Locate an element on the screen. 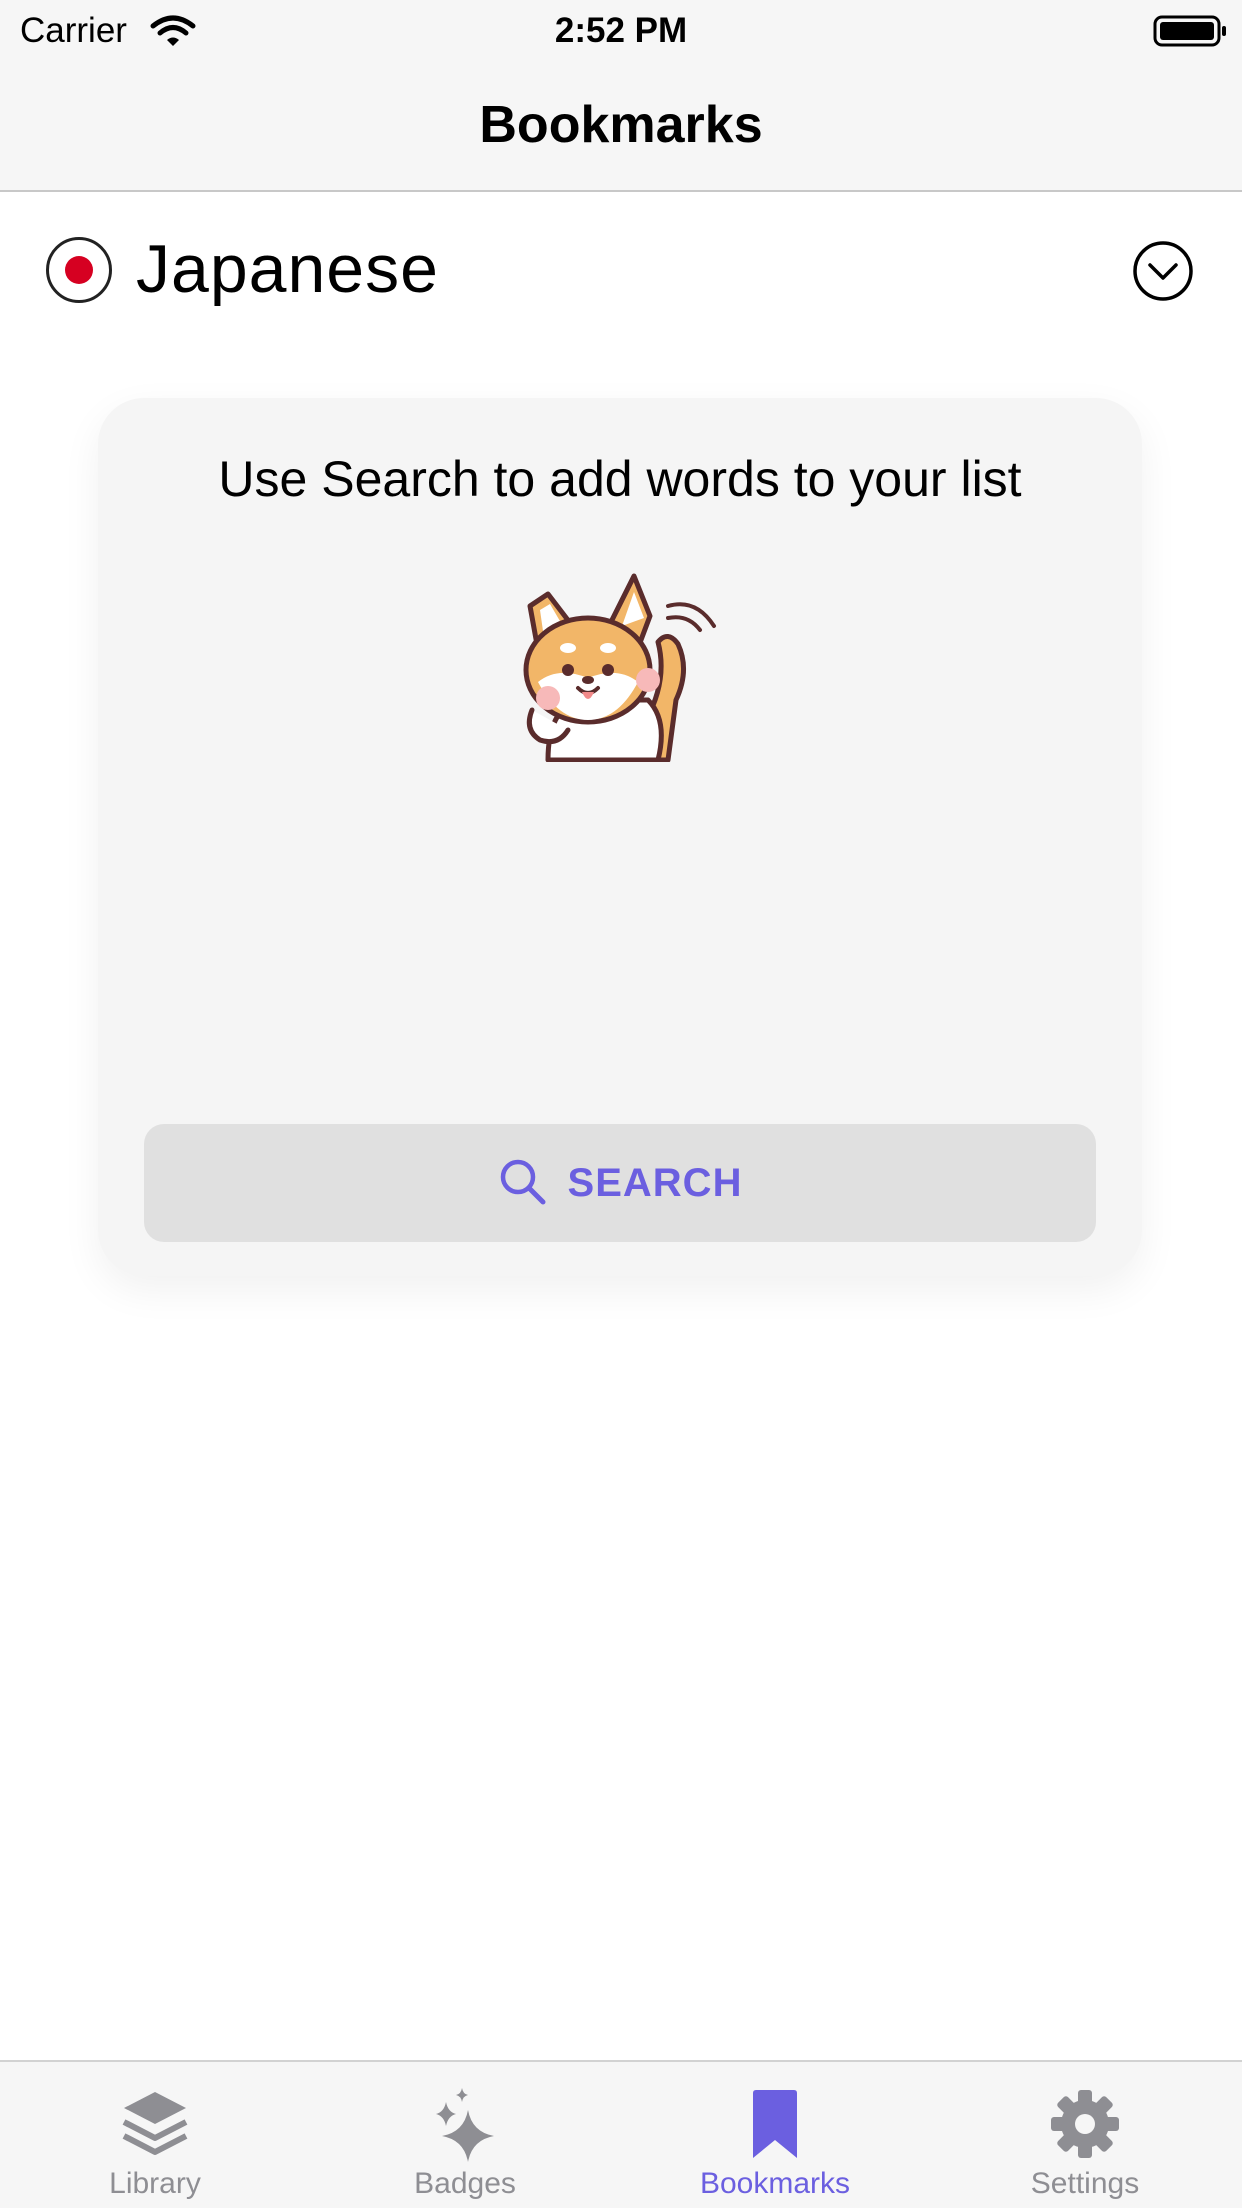  tab-bar: Library Badges Bookmarks Settings is located at coordinates (621, 2134).